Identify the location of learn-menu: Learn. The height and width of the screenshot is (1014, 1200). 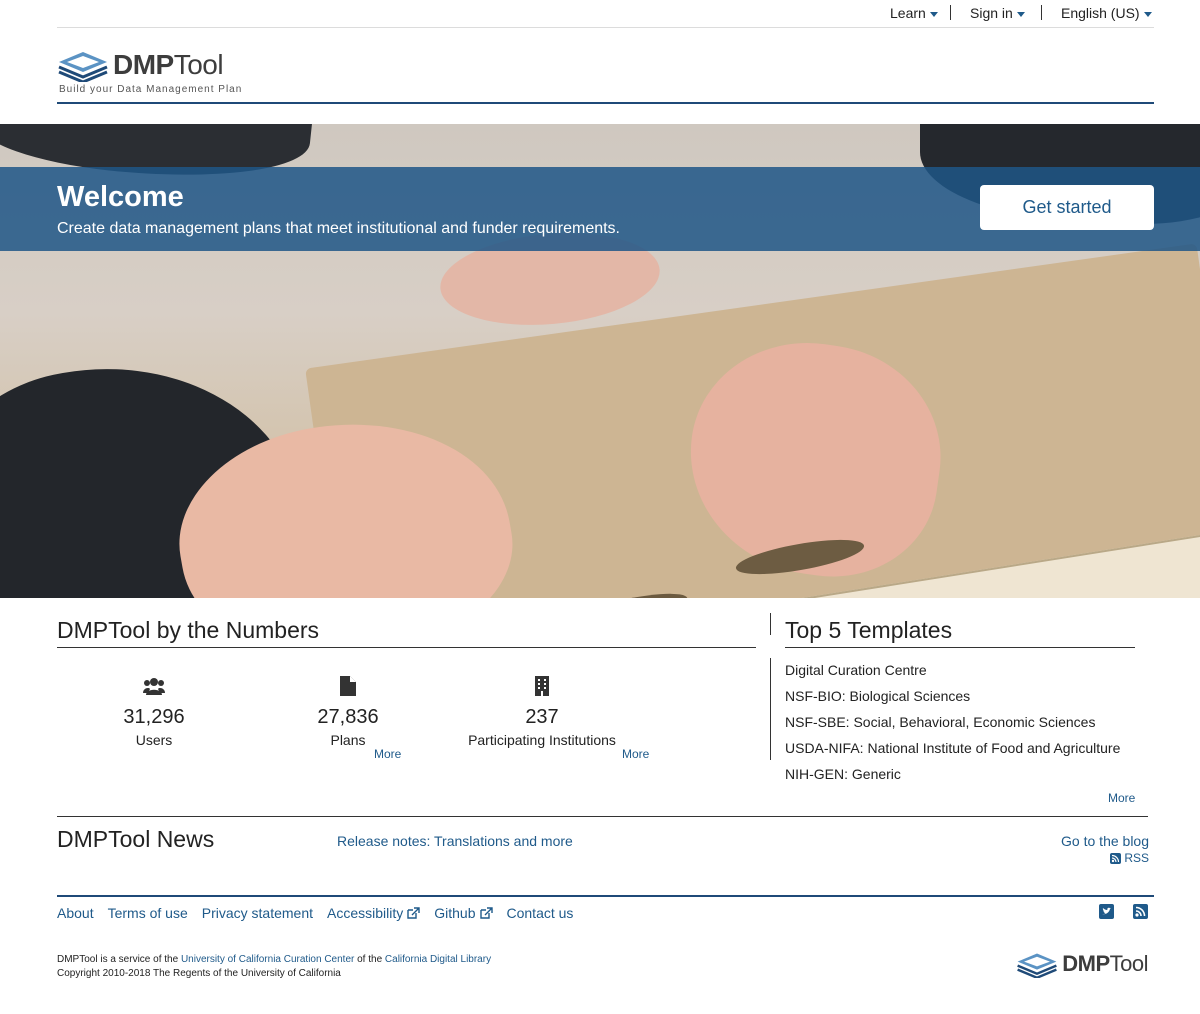
(914, 13).